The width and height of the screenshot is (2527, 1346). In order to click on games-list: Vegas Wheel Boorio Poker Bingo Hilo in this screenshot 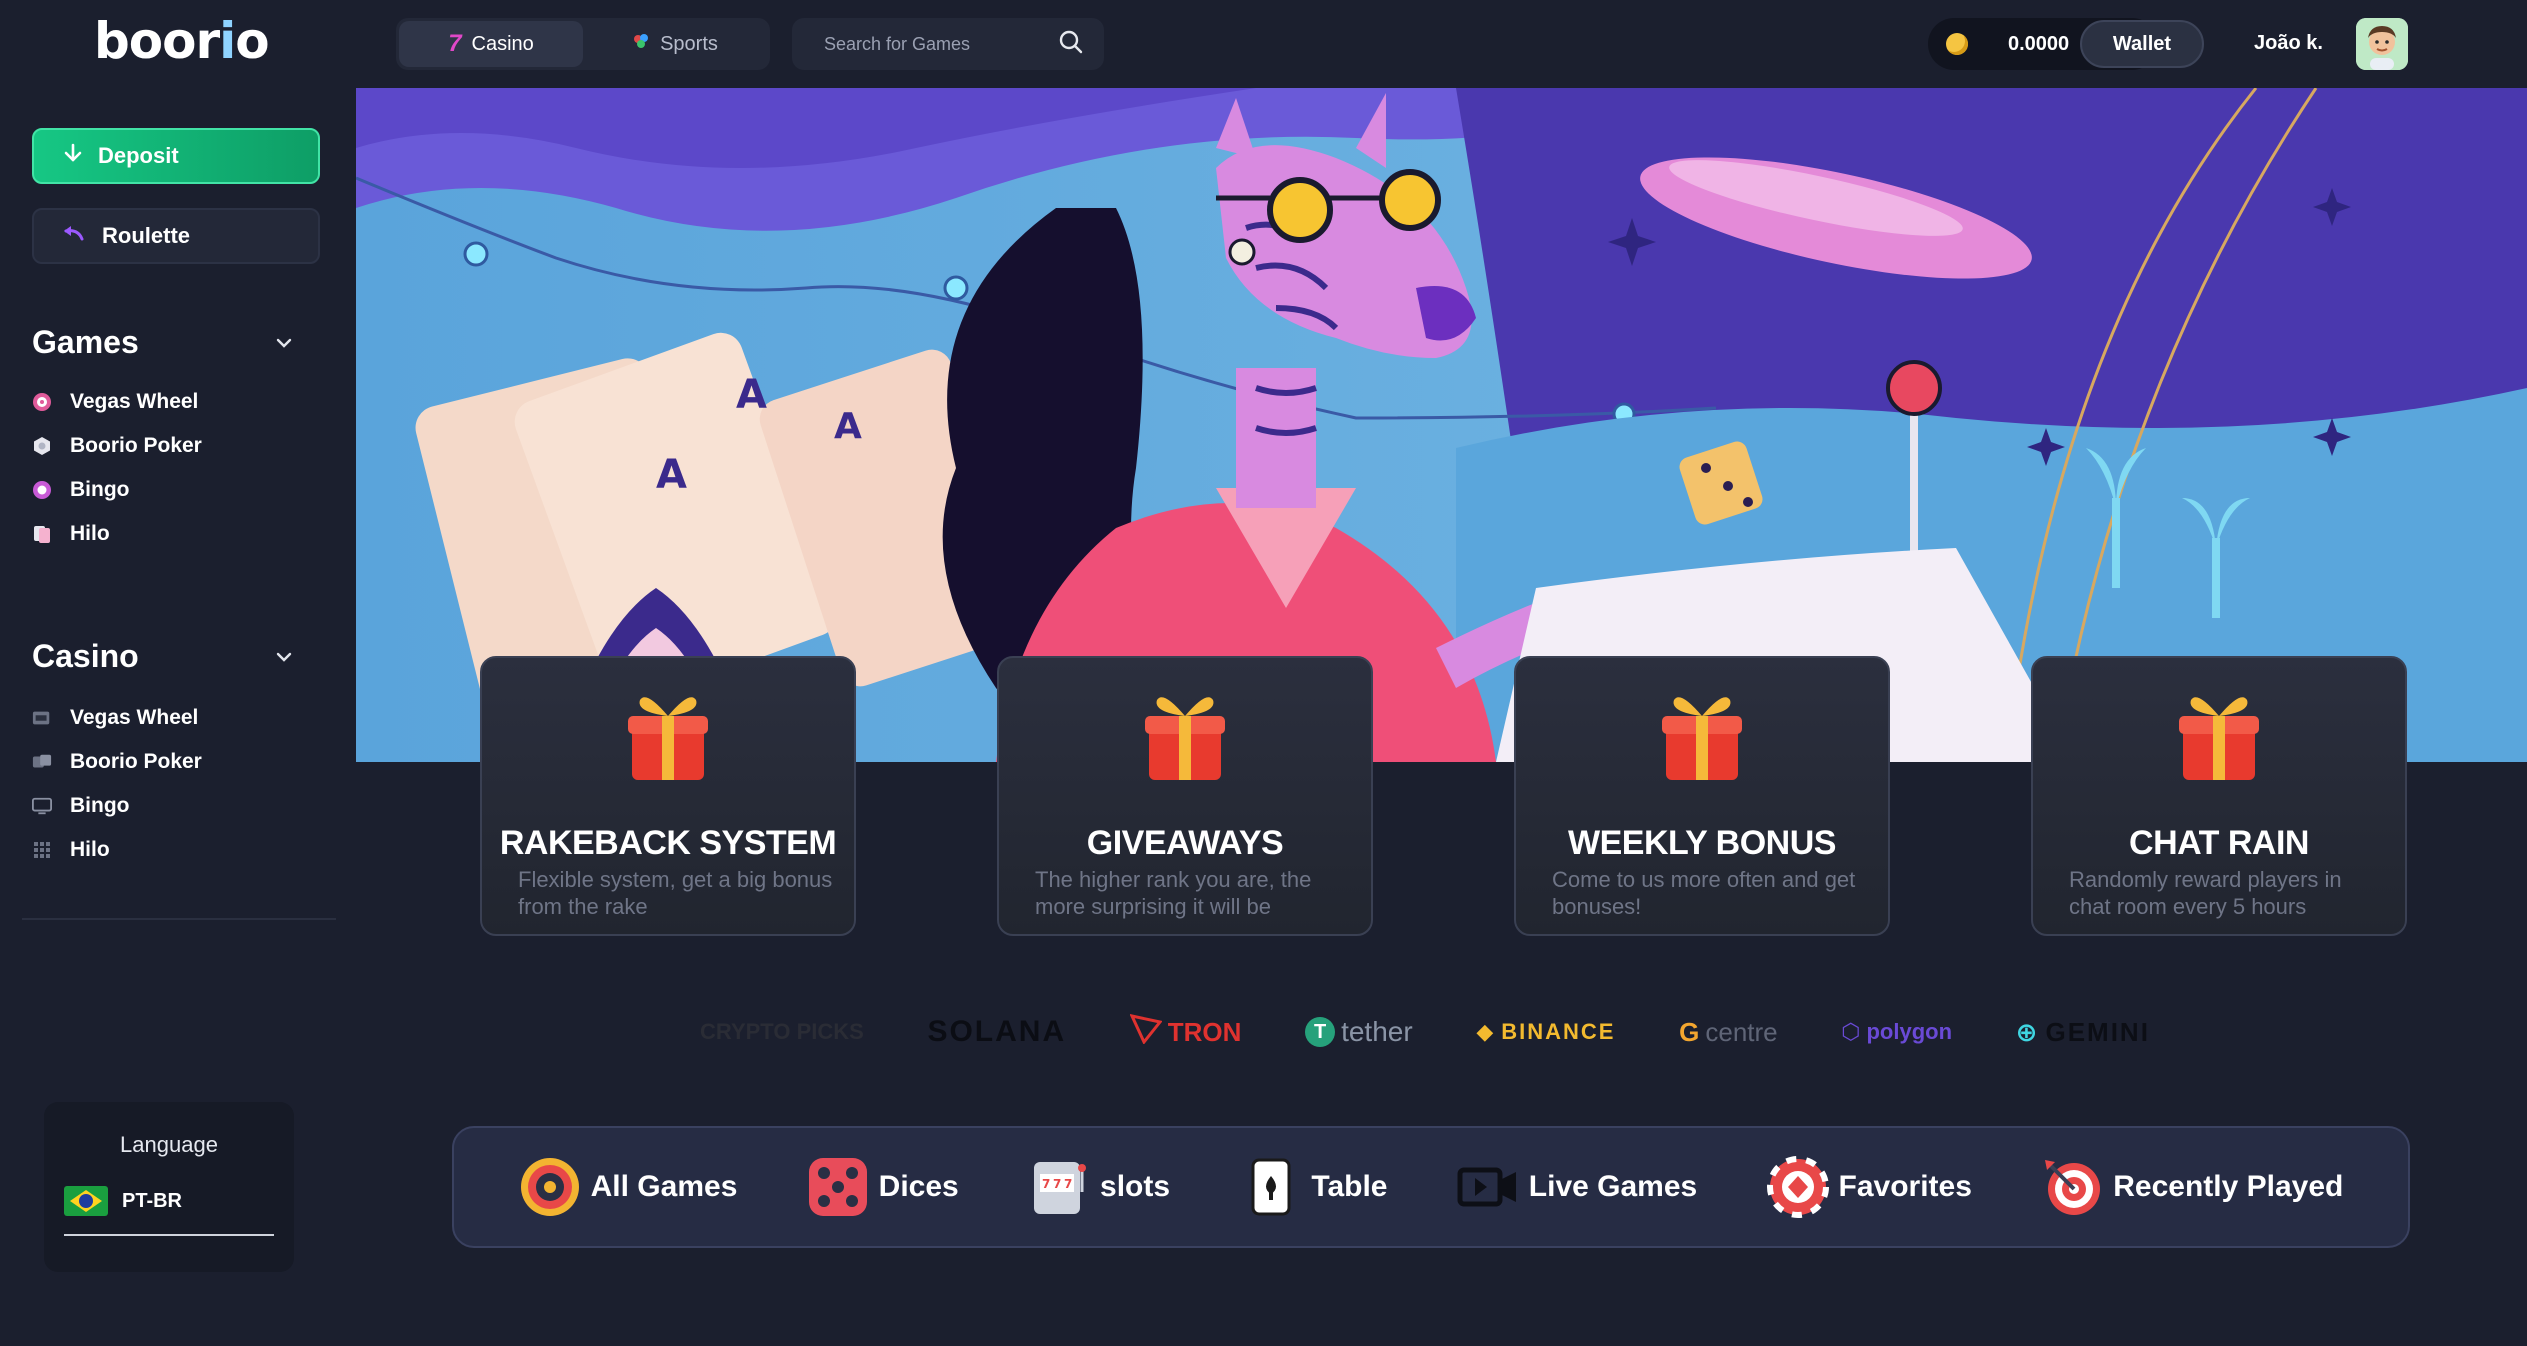, I will do `click(117, 468)`.